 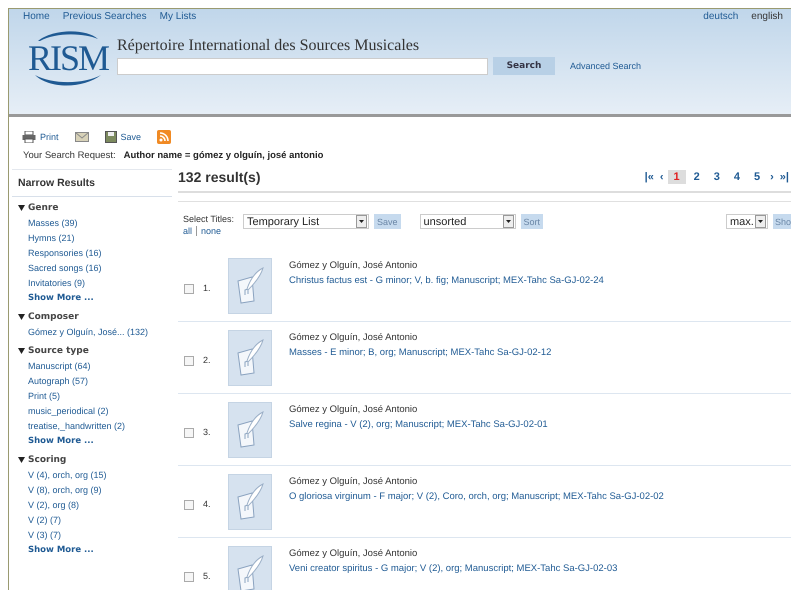 What do you see at coordinates (58, 351) in the screenshot?
I see `facet-title: Source type` at bounding box center [58, 351].